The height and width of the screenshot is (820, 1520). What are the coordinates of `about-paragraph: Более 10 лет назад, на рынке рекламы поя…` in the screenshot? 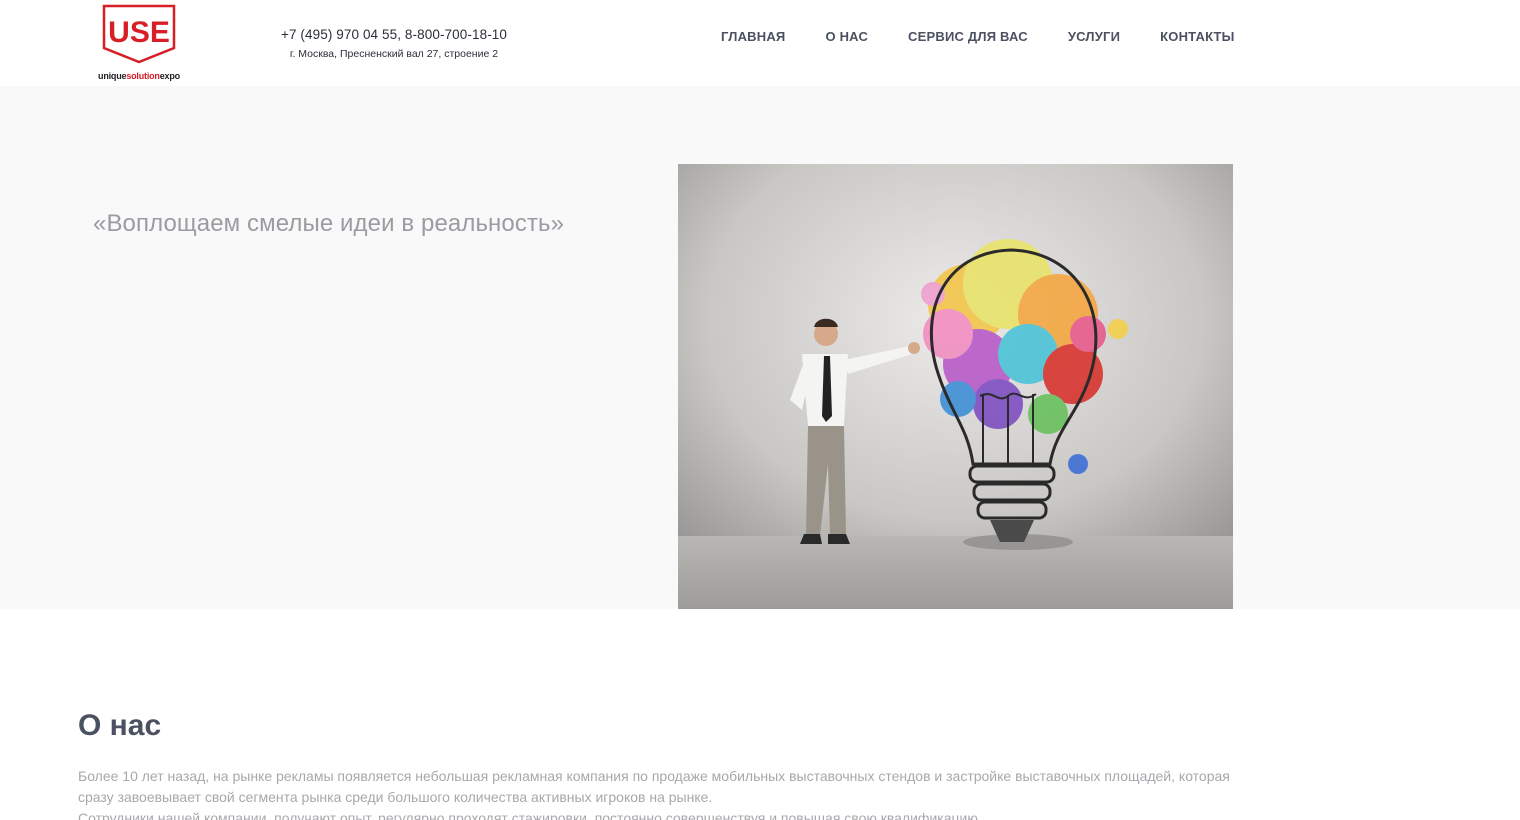 It's located at (654, 786).